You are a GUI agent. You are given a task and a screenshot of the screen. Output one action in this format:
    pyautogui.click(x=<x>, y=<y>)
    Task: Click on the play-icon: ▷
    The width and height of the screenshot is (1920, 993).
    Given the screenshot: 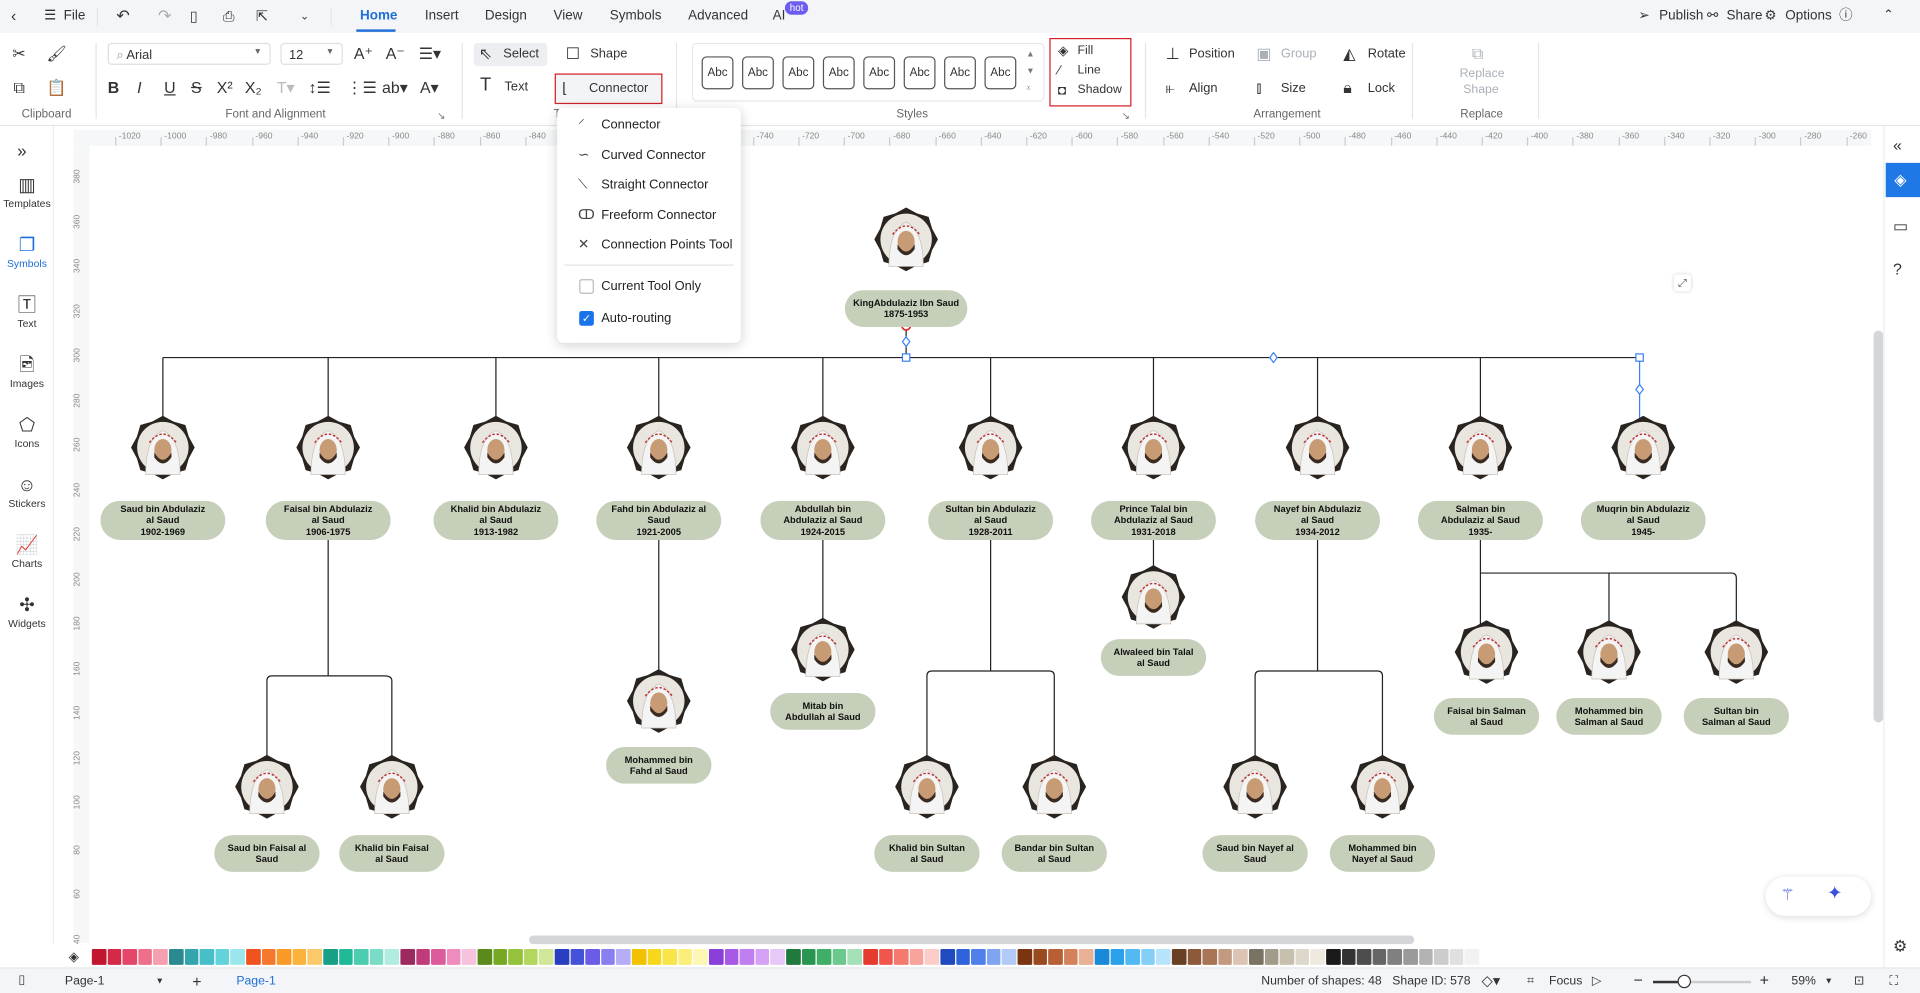 What is the action you would take?
    pyautogui.click(x=1596, y=981)
    